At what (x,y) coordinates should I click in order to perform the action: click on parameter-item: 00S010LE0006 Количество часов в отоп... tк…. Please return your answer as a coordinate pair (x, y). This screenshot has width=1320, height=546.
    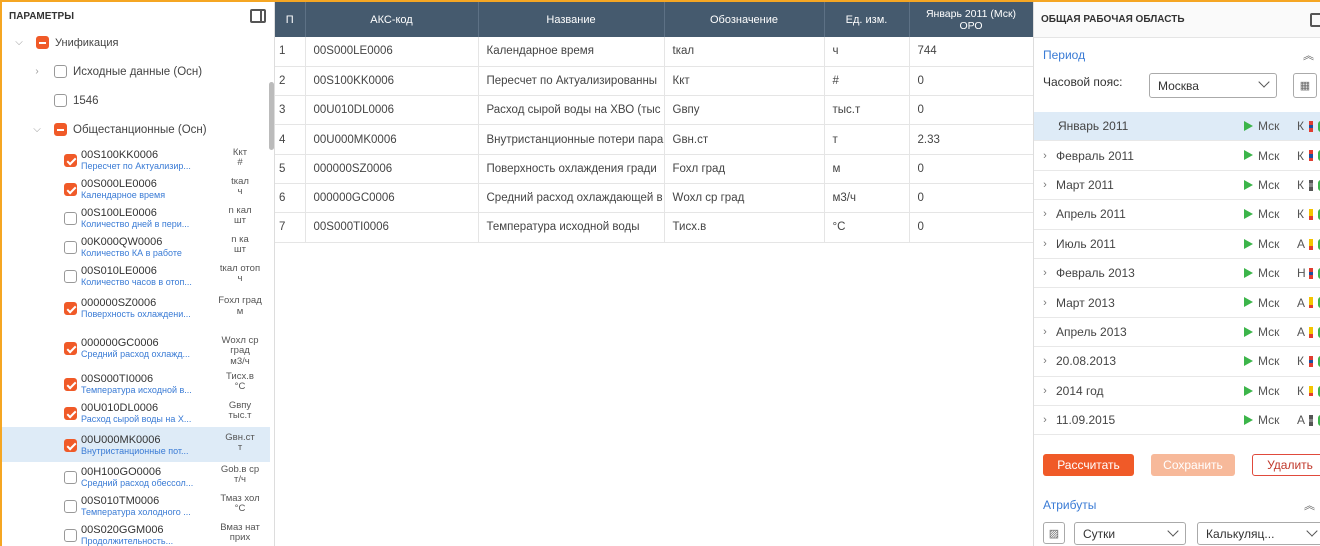
    Looking at the image, I should click on (136, 275).